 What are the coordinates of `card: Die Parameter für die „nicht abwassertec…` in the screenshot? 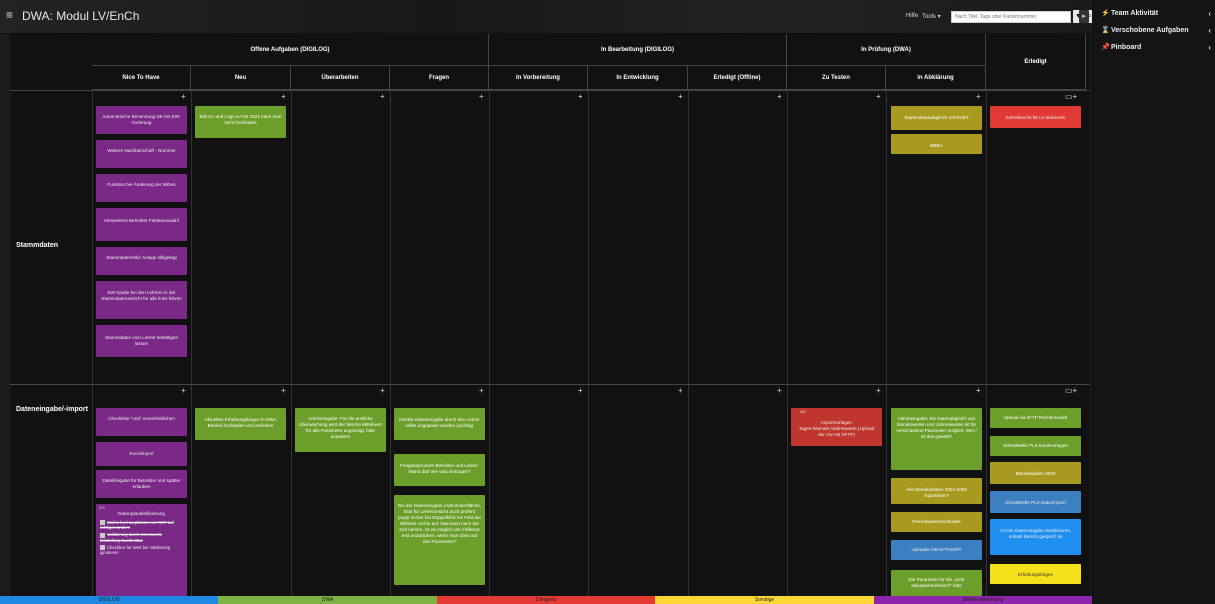 It's located at (936, 583).